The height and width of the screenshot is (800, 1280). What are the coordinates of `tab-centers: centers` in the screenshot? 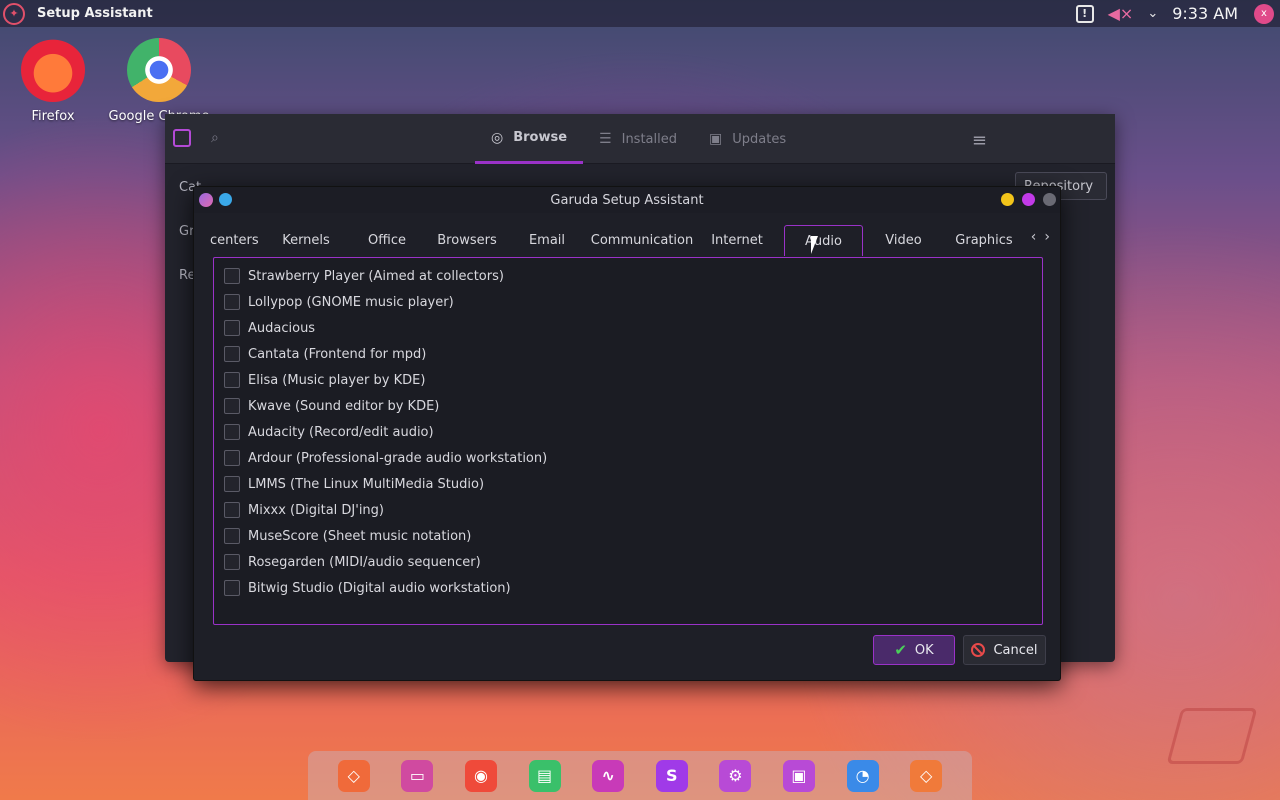 It's located at (241, 240).